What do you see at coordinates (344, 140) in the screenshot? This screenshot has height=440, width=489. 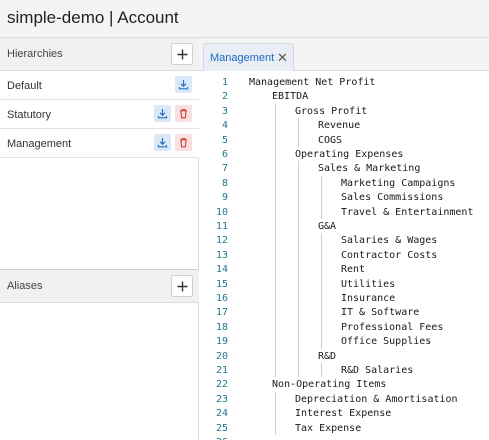 I see `code-line: 5 COGS` at bounding box center [344, 140].